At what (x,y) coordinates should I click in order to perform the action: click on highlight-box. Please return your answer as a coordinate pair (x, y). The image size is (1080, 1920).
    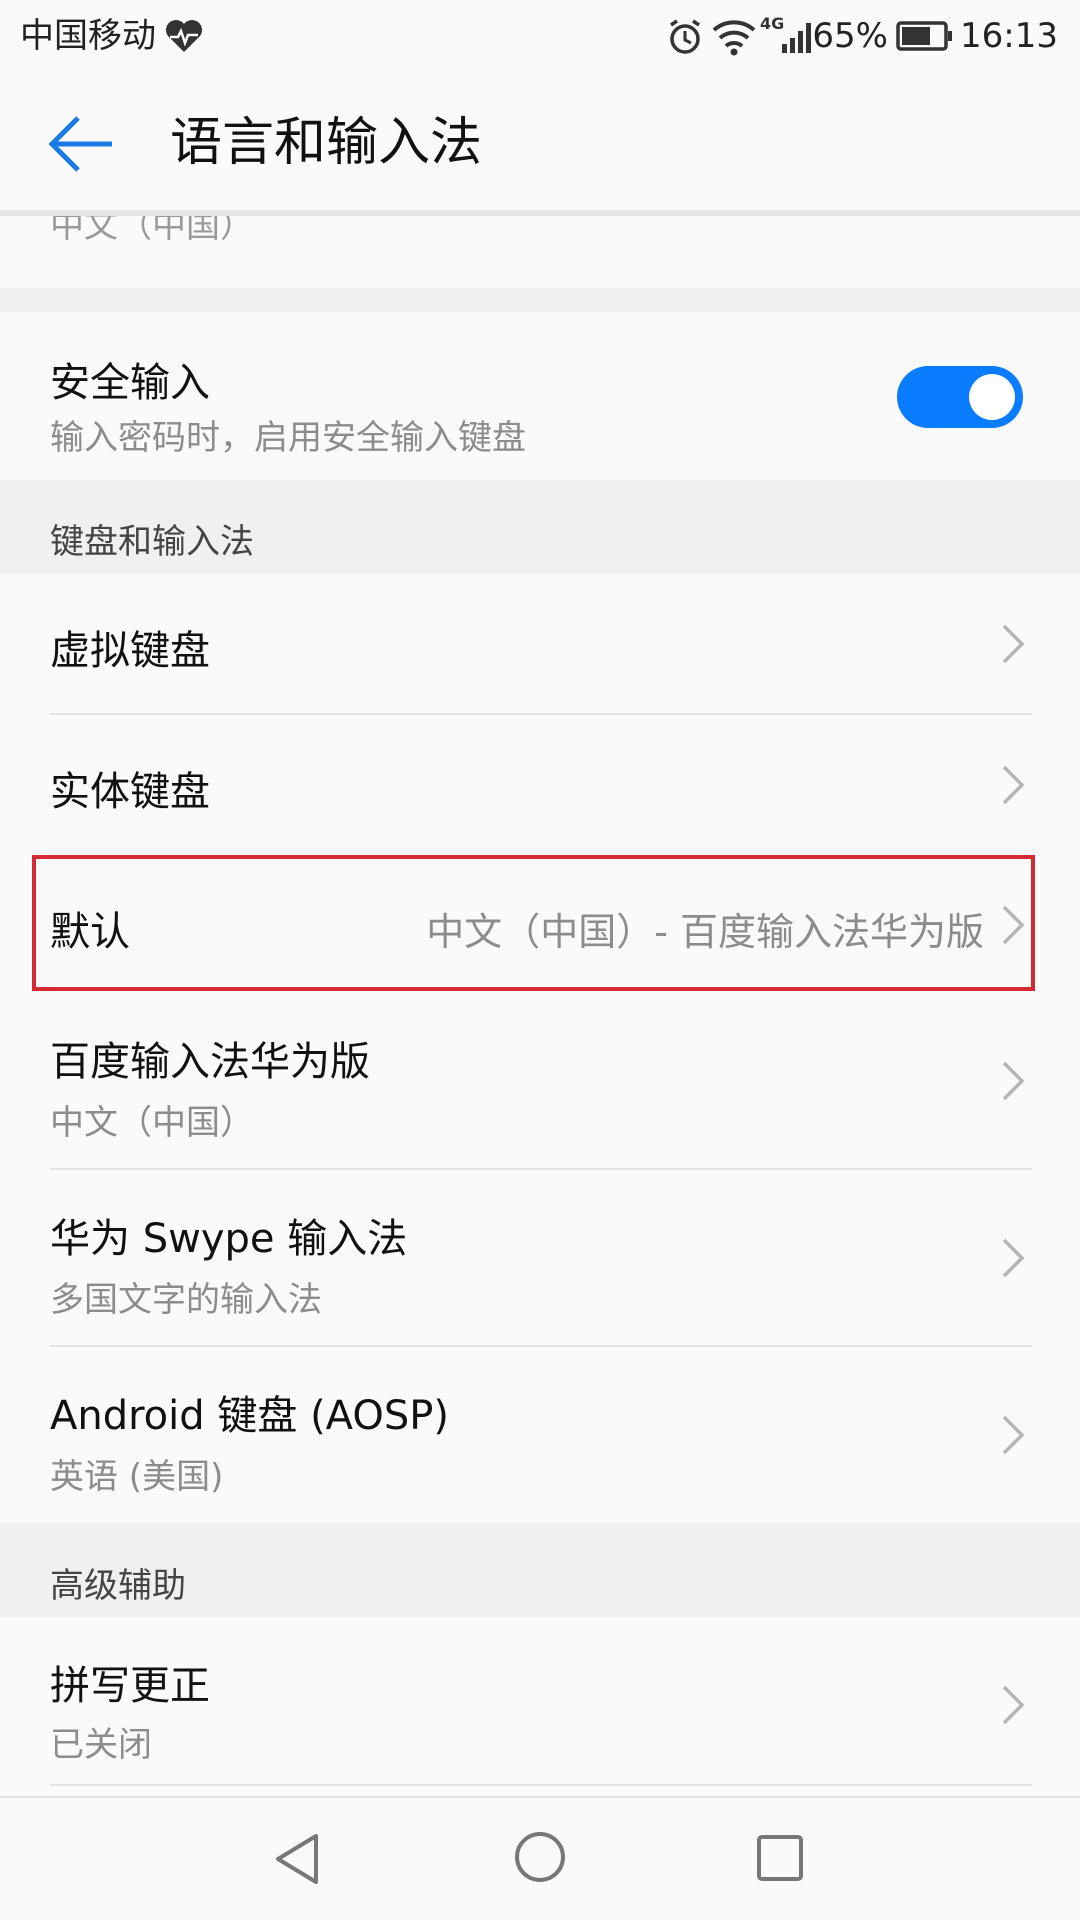
    Looking at the image, I should click on (533, 923).